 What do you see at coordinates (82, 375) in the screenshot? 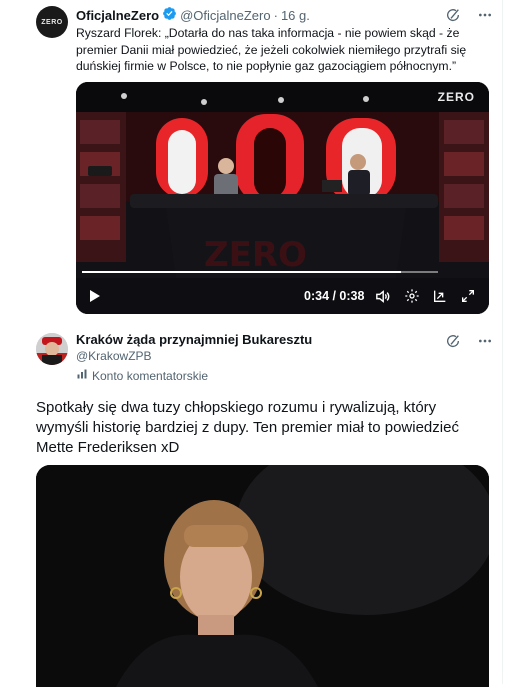
I see `comment-label-icon` at bounding box center [82, 375].